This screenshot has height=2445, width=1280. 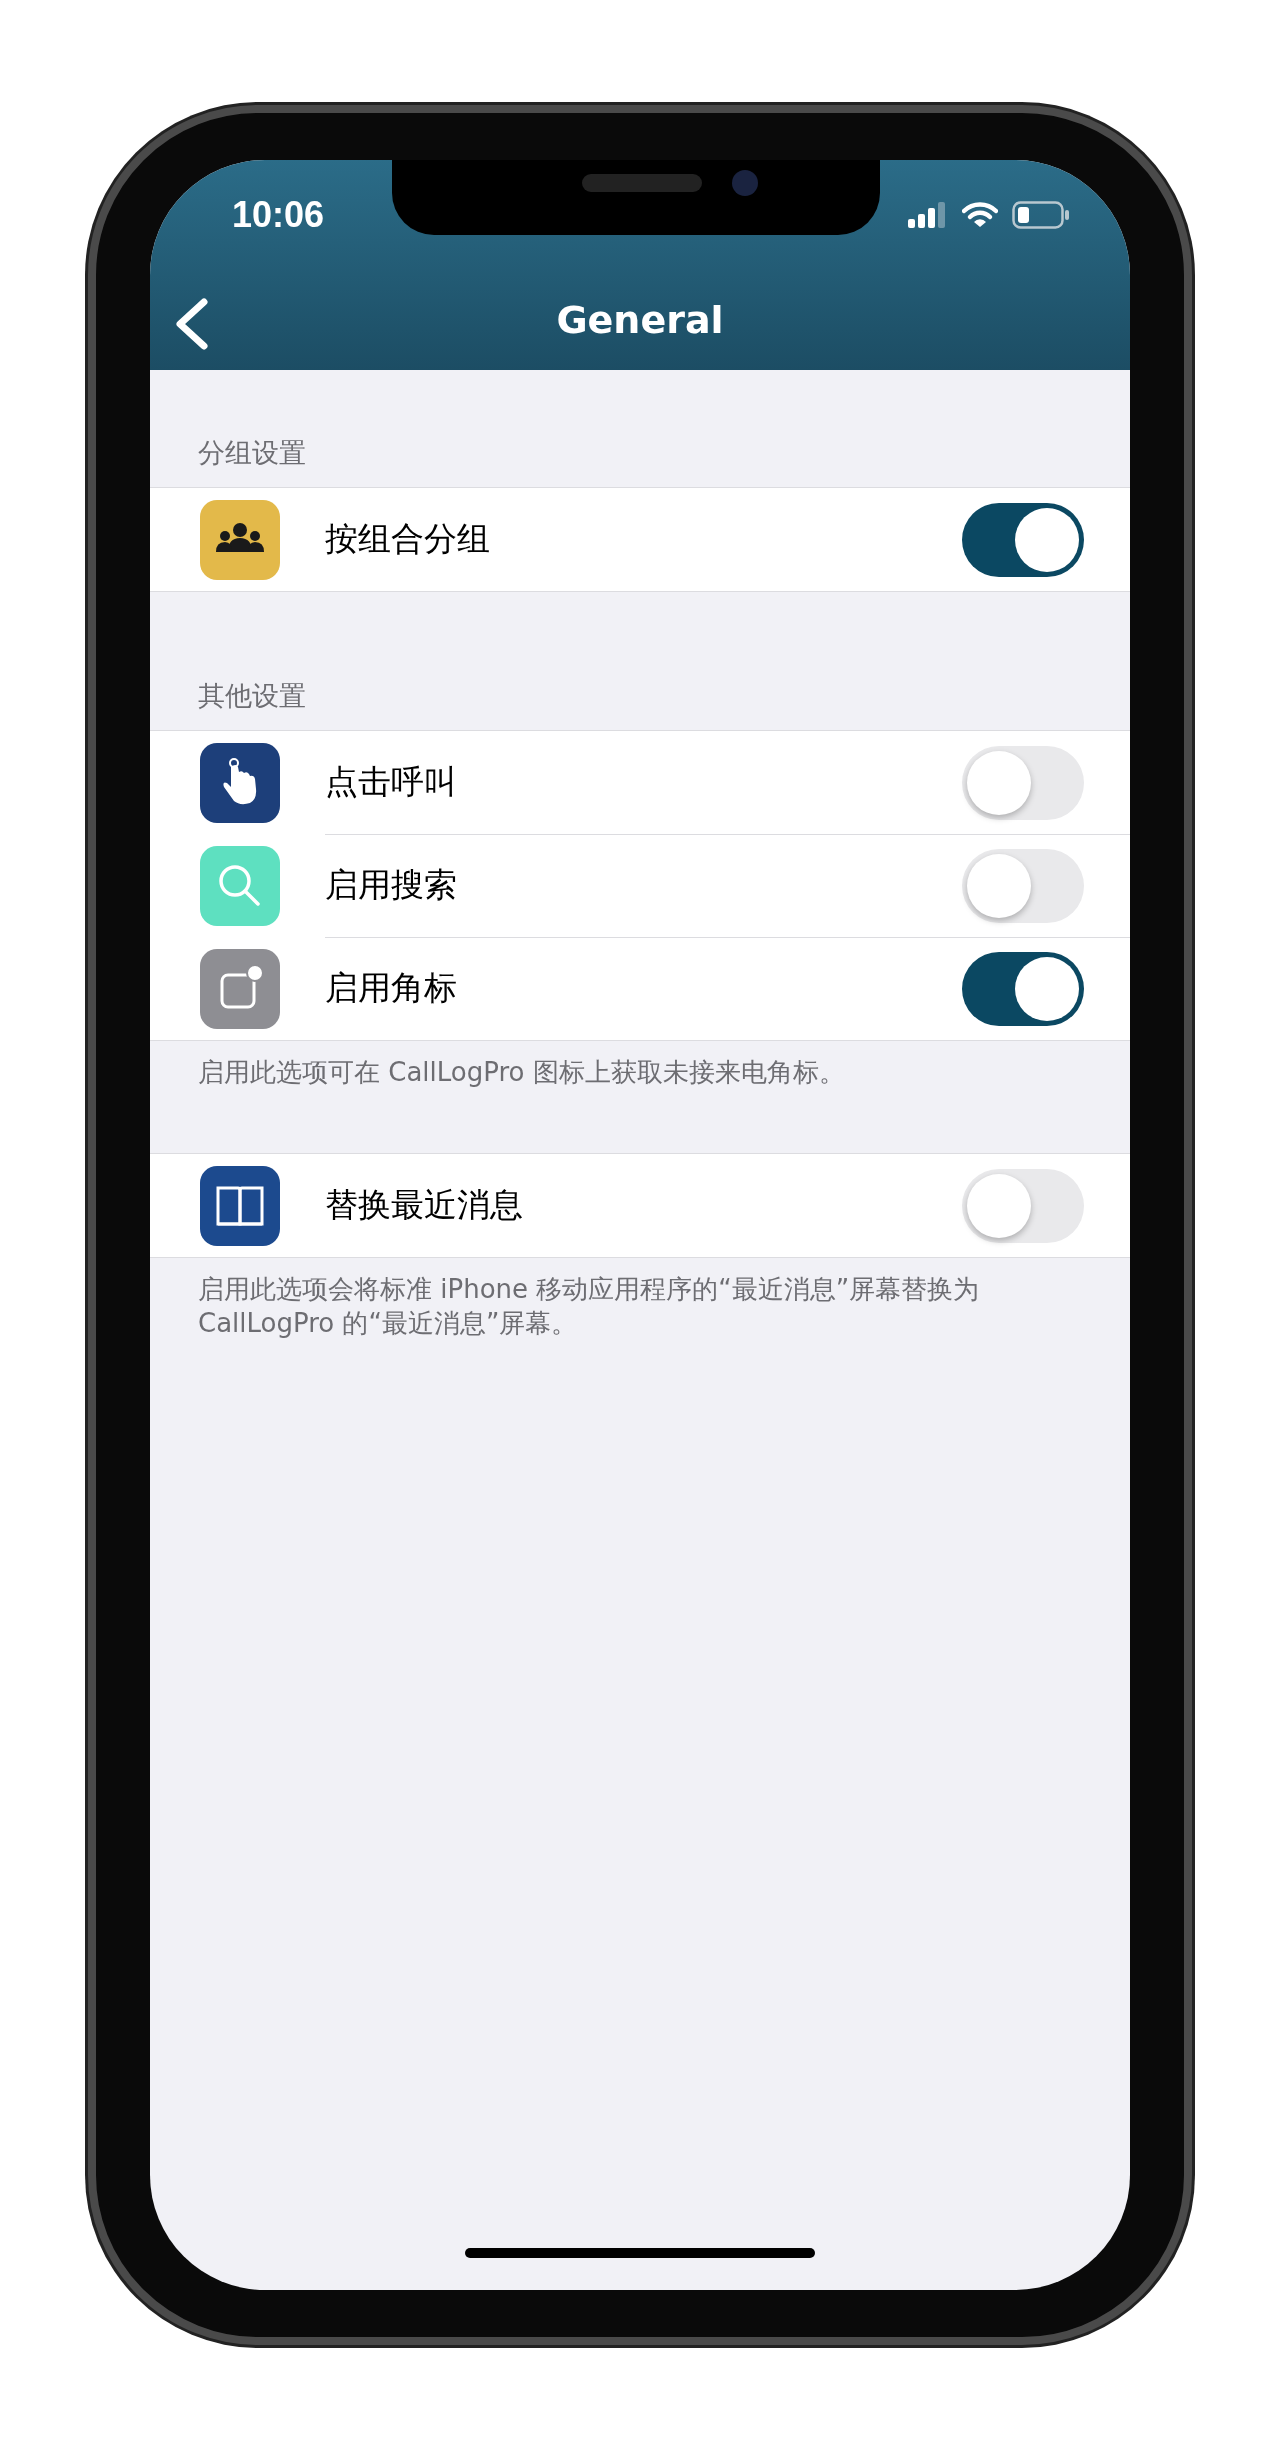 What do you see at coordinates (424, 1205) in the screenshot?
I see `setting-label: 替换最近消息` at bounding box center [424, 1205].